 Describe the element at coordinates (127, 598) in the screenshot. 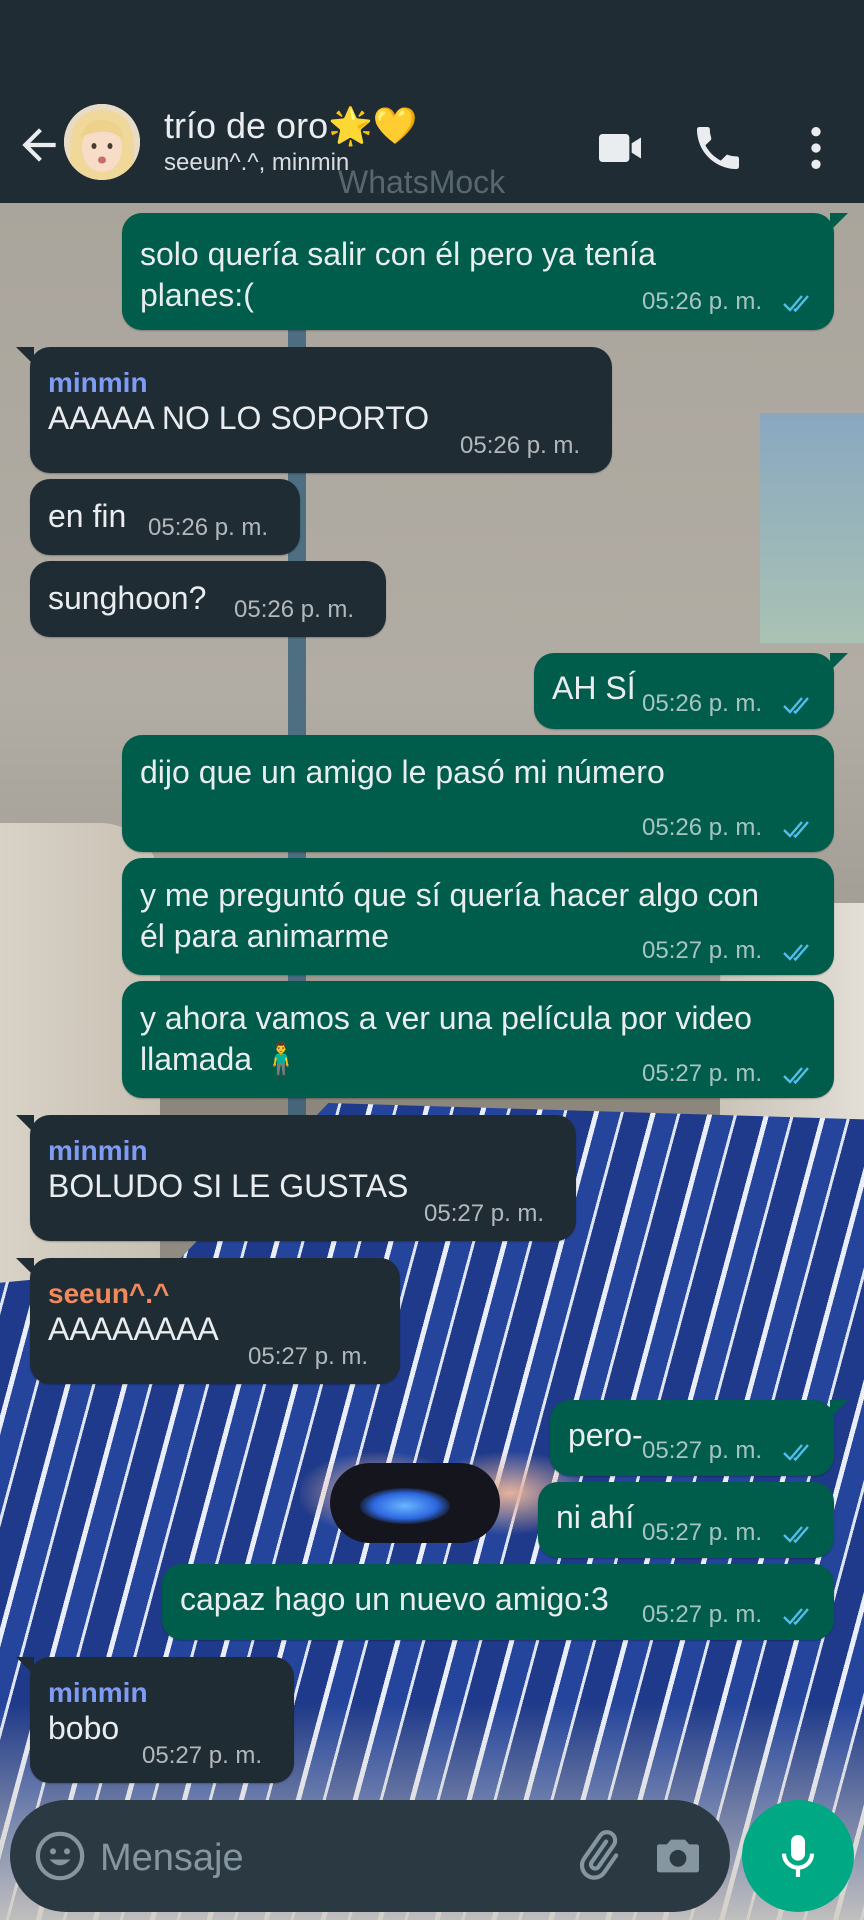

I see `message-text: sunghoon?` at that location.